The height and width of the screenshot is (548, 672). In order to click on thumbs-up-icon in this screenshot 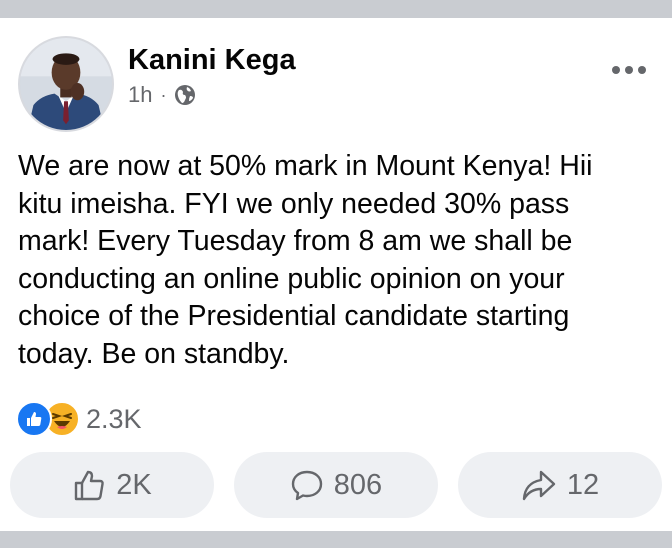, I will do `click(90, 485)`.